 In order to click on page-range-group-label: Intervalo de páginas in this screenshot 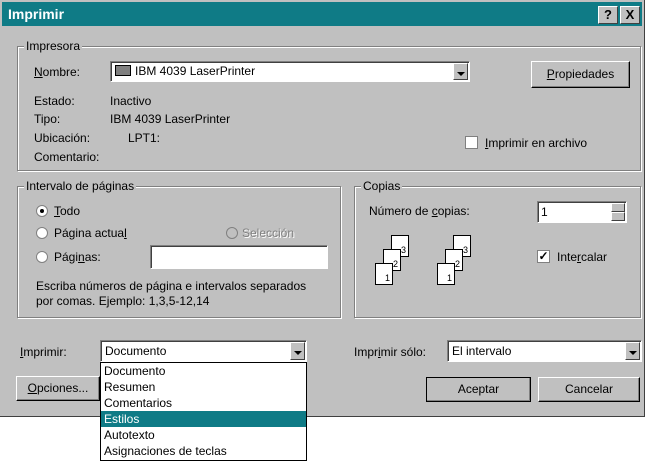, I will do `click(80, 186)`.